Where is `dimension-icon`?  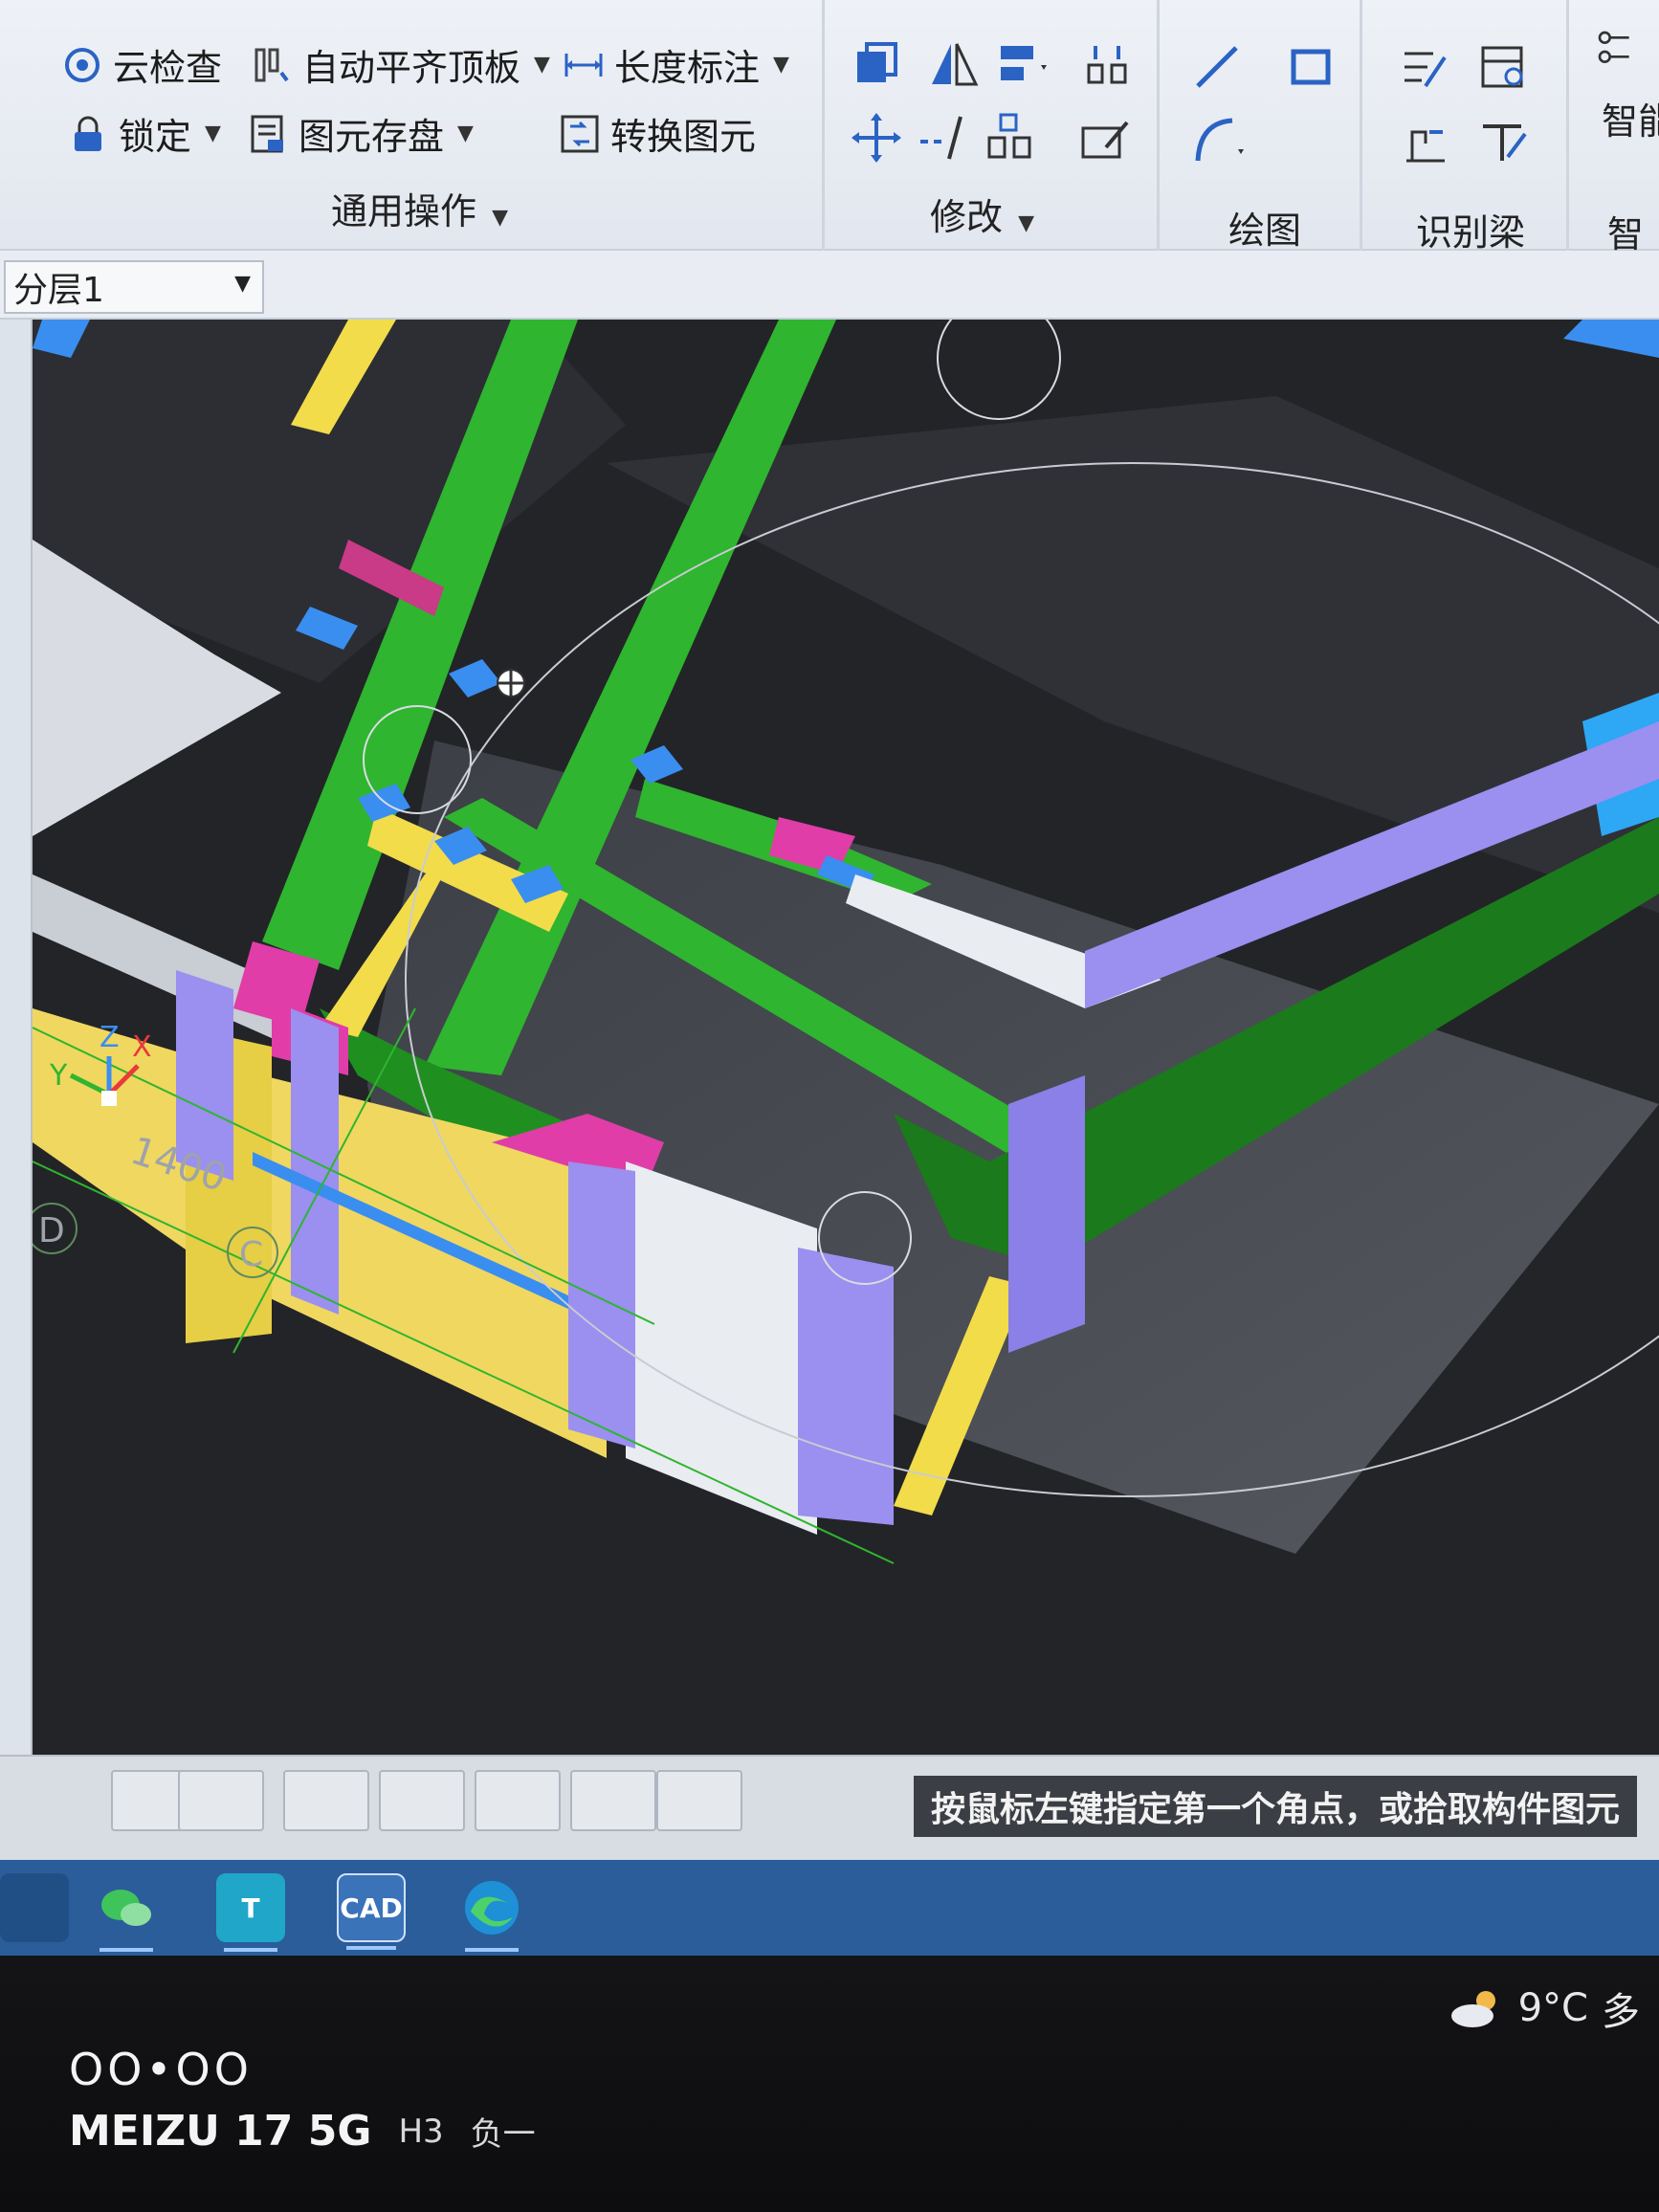 dimension-icon is located at coordinates (584, 65).